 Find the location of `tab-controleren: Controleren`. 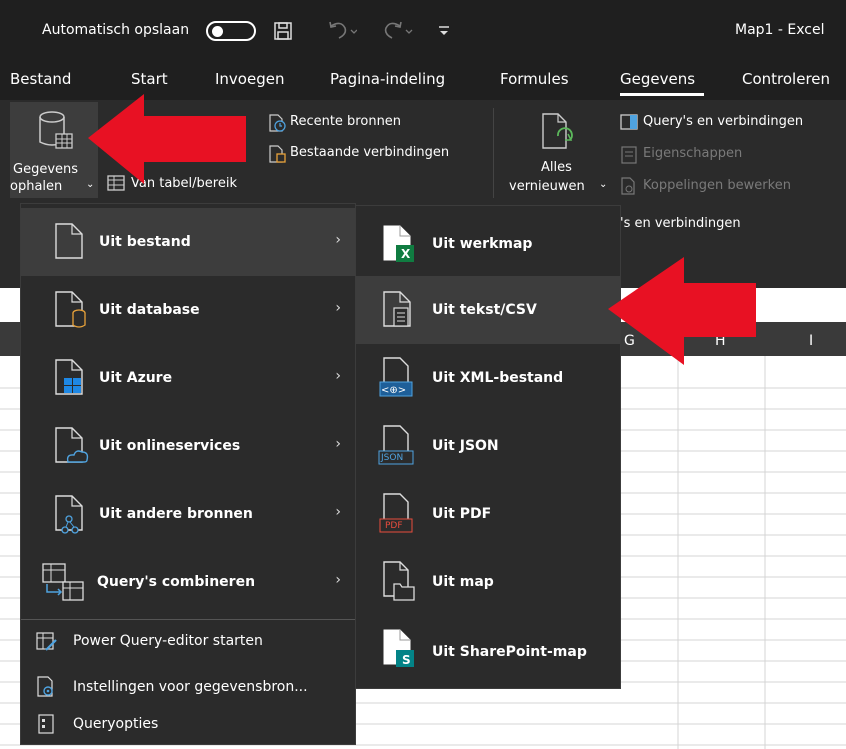

tab-controleren: Controleren is located at coordinates (786, 79).